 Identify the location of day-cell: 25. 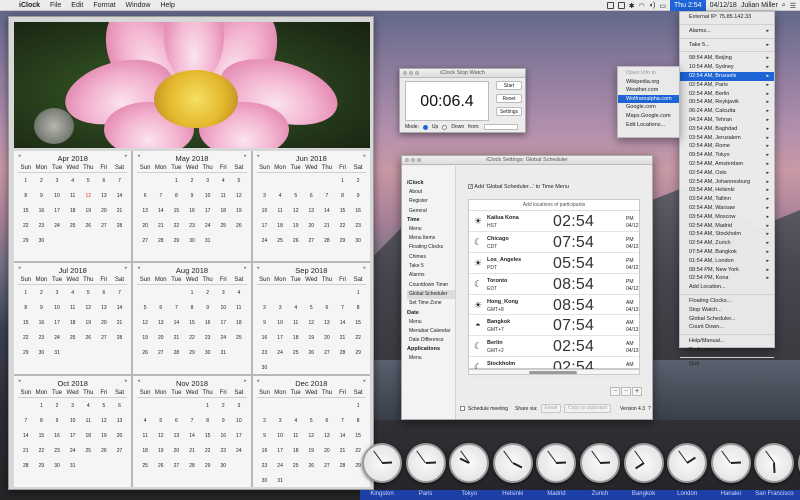
(88, 451).